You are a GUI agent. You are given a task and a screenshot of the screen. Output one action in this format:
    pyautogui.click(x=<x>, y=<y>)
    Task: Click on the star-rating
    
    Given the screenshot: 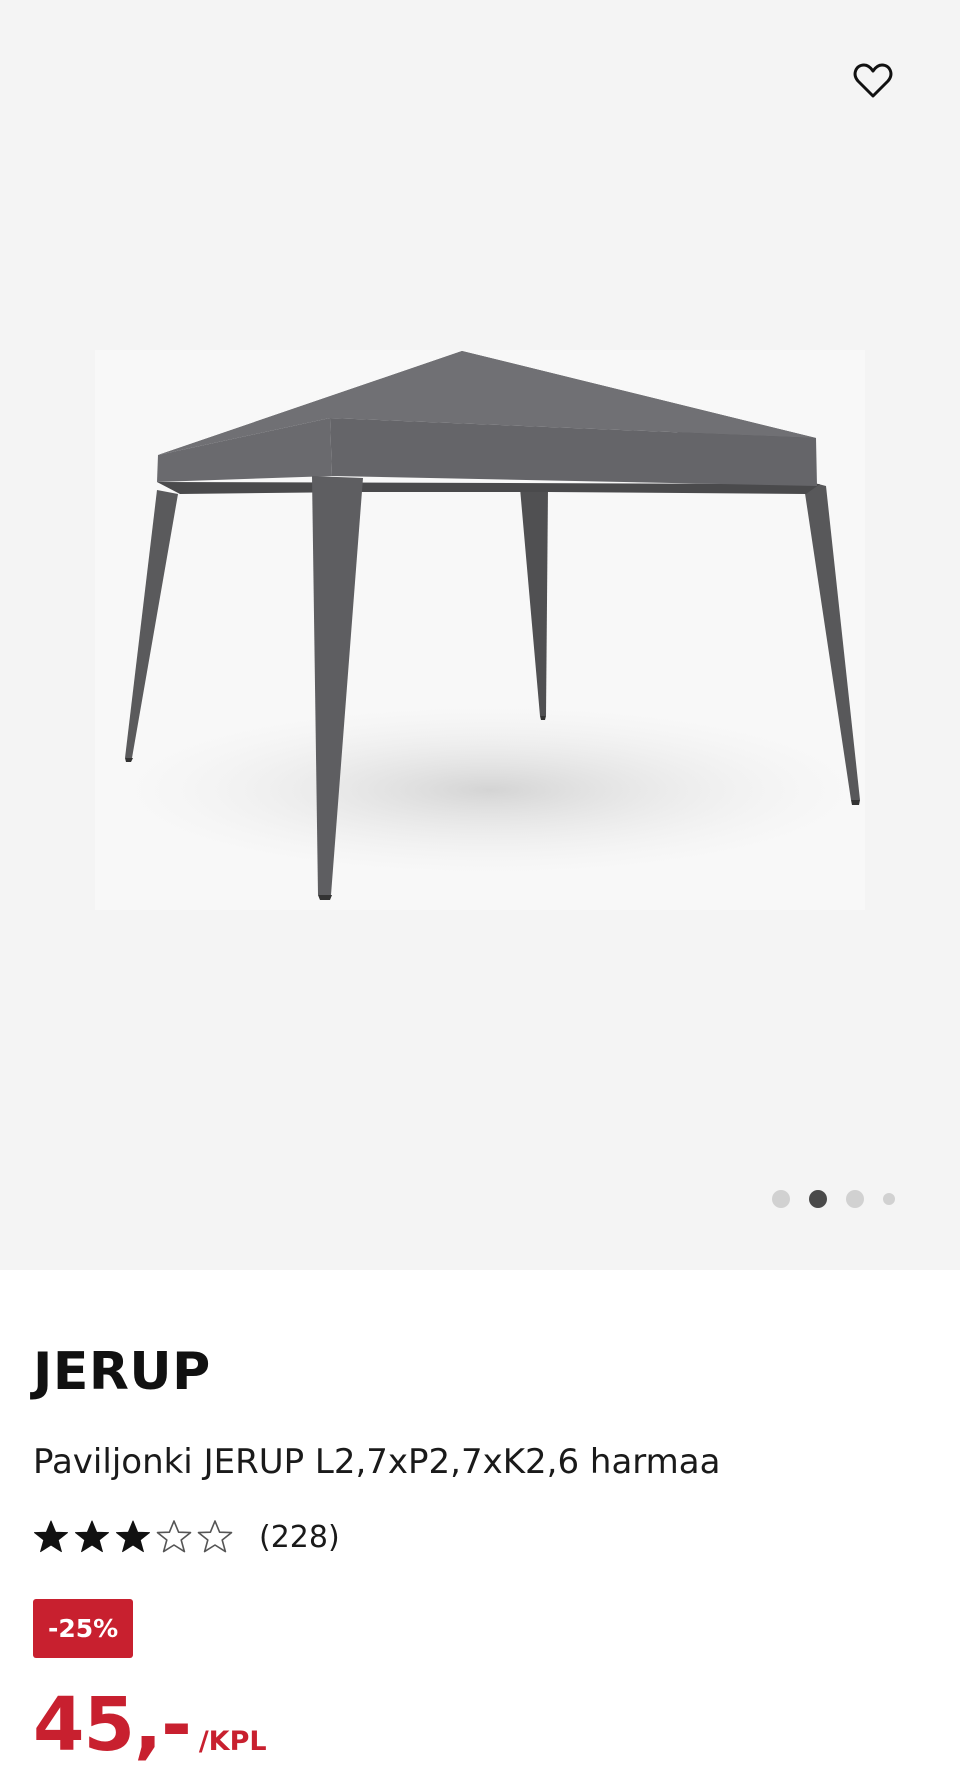 What is the action you would take?
    pyautogui.click(x=133, y=1537)
    